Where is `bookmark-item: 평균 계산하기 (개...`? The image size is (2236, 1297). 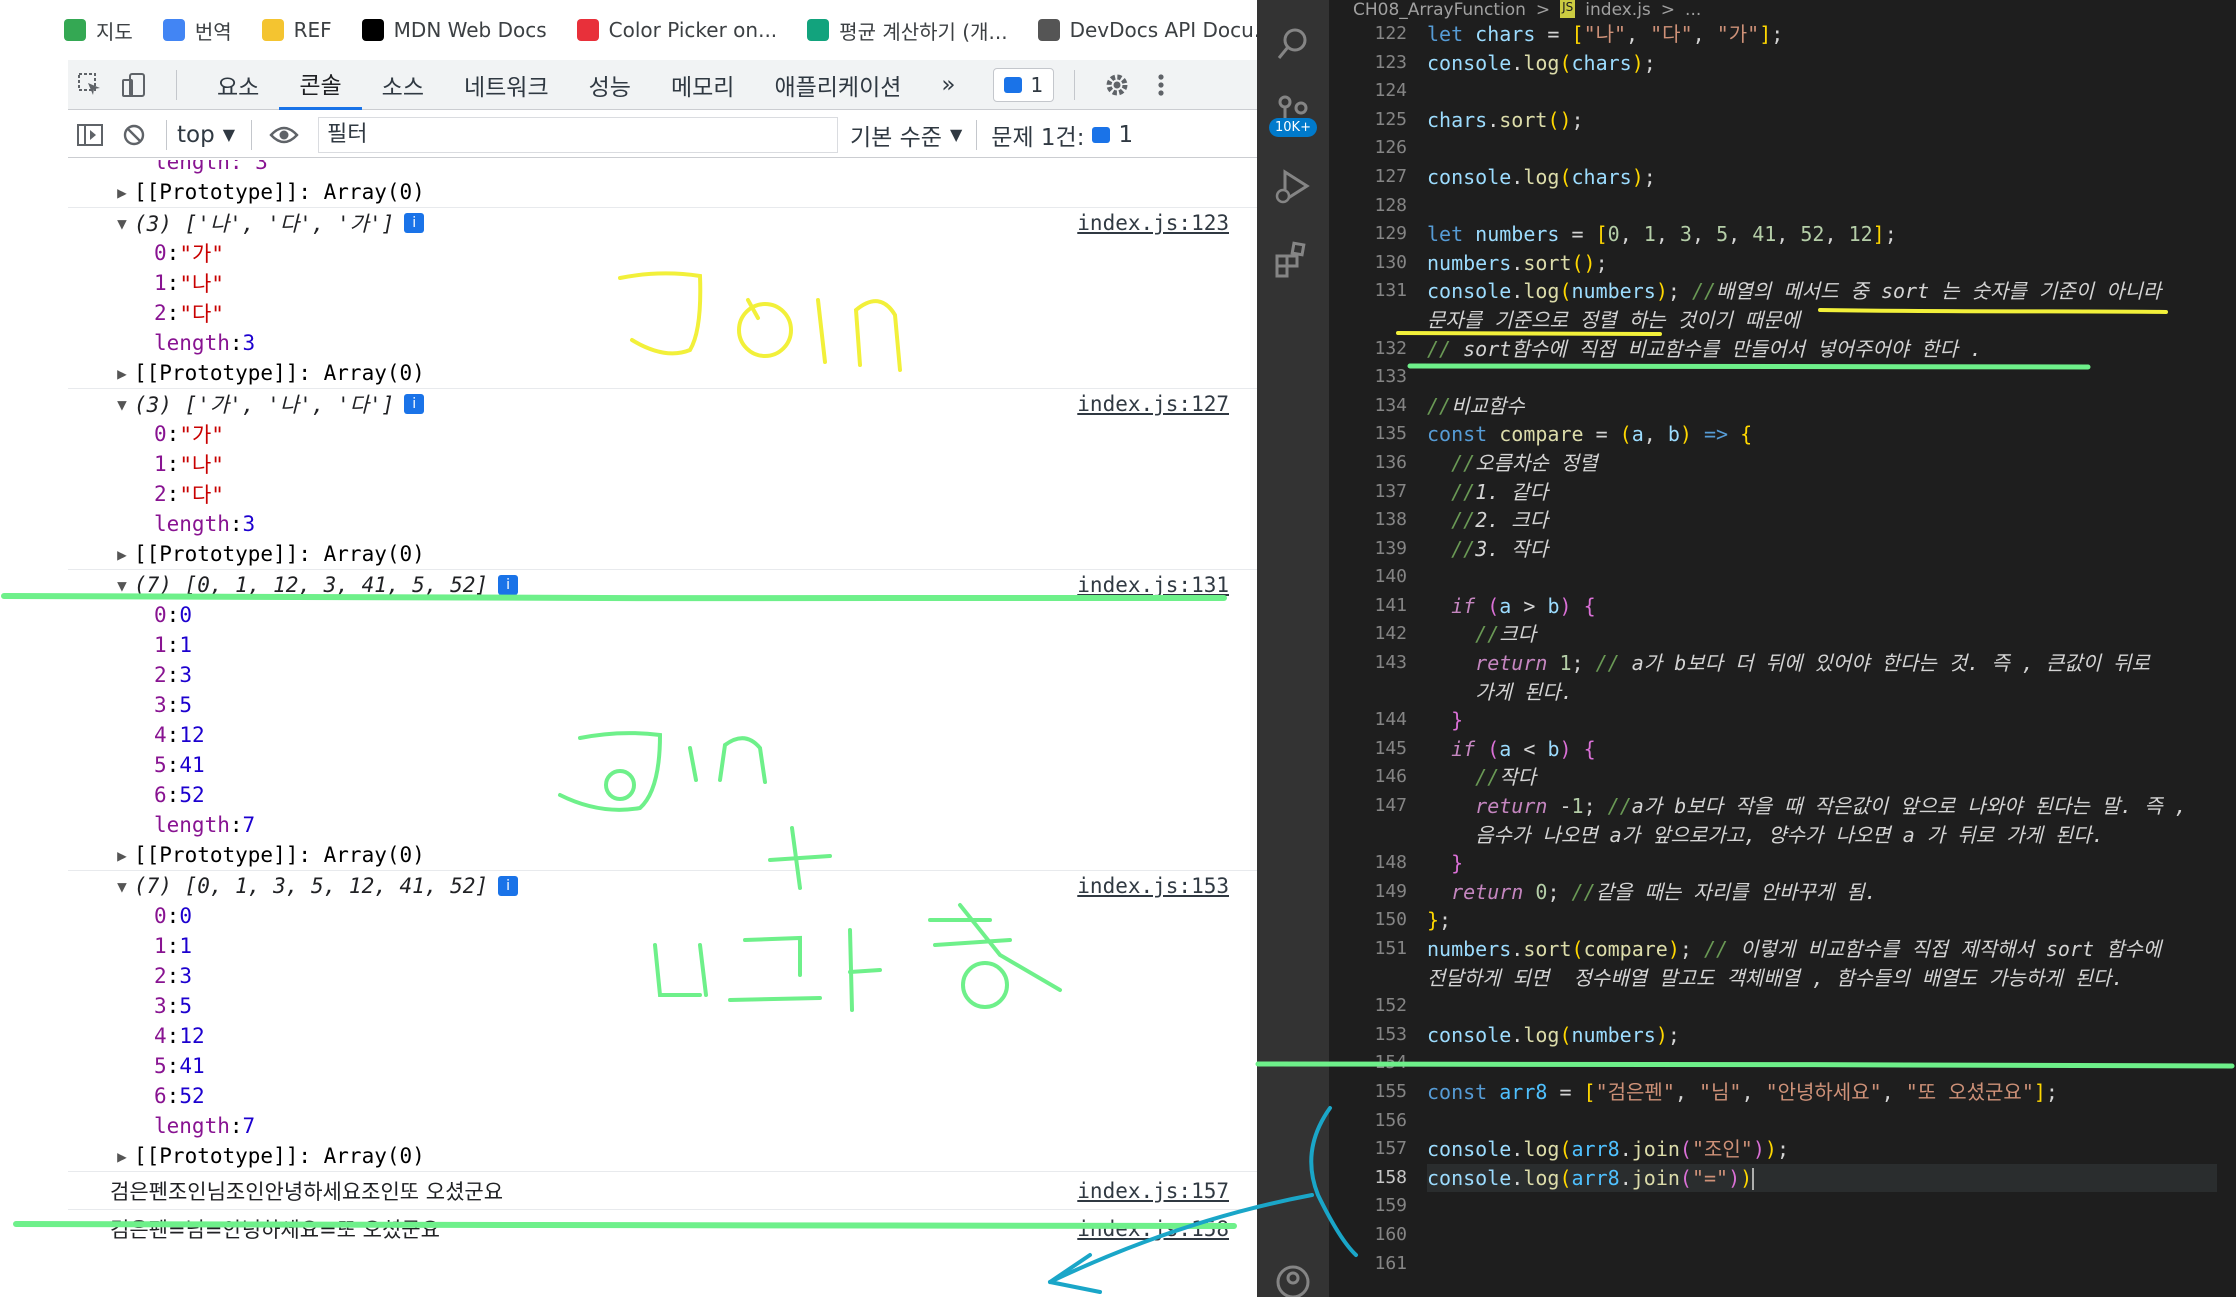 bookmark-item: 평균 계산하기 (개... is located at coordinates (907, 30).